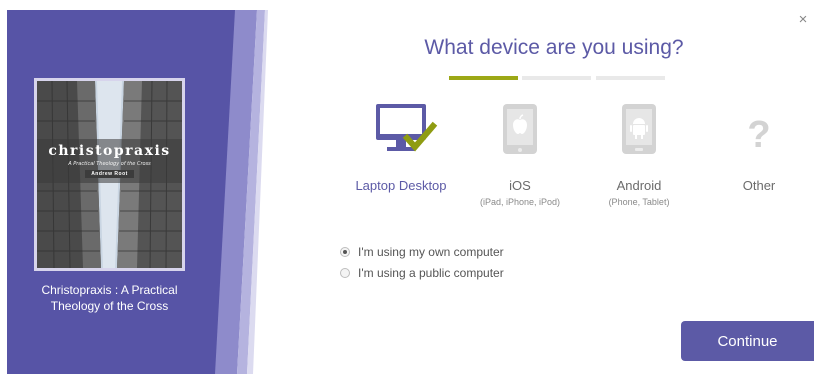 Image resolution: width=814 pixels, height=374 pixels. What do you see at coordinates (520, 185) in the screenshot?
I see `device-label: iOS` at bounding box center [520, 185].